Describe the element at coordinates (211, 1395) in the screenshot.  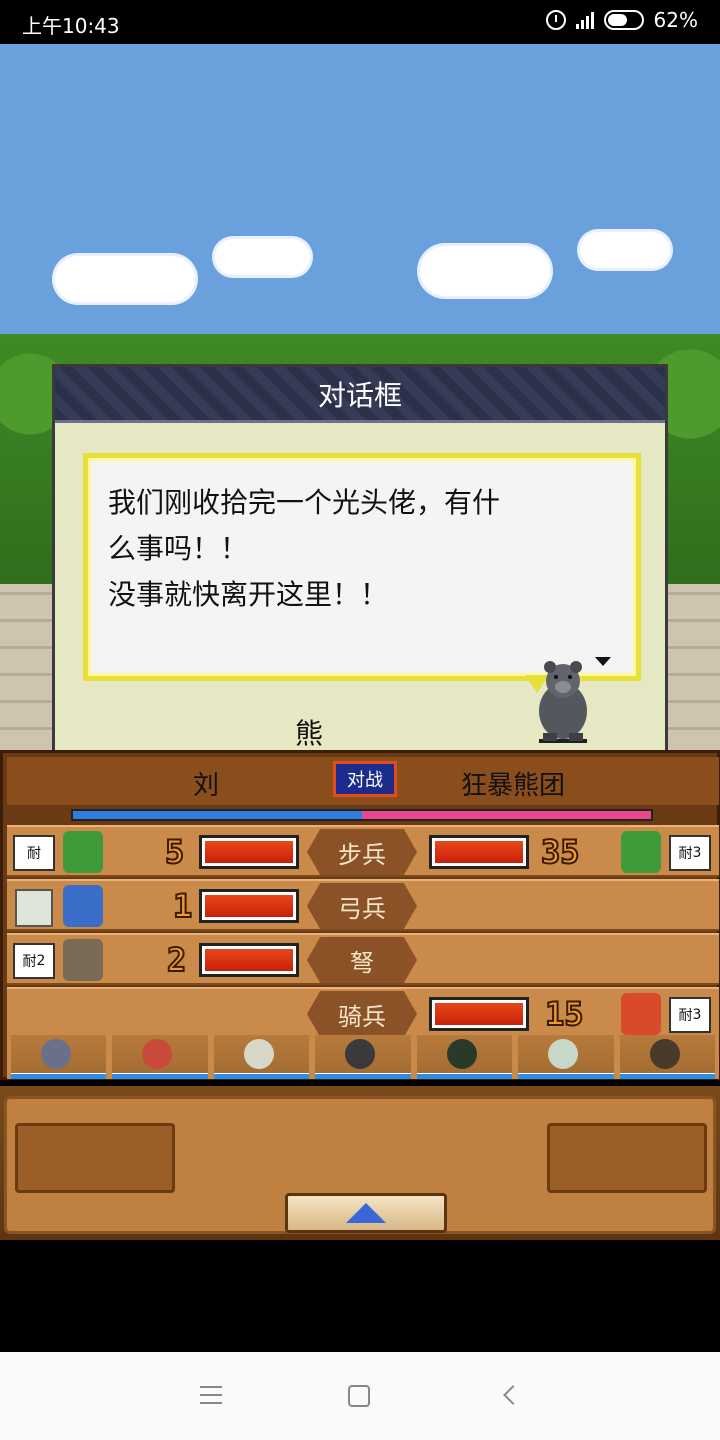
I see `menu-icon` at that location.